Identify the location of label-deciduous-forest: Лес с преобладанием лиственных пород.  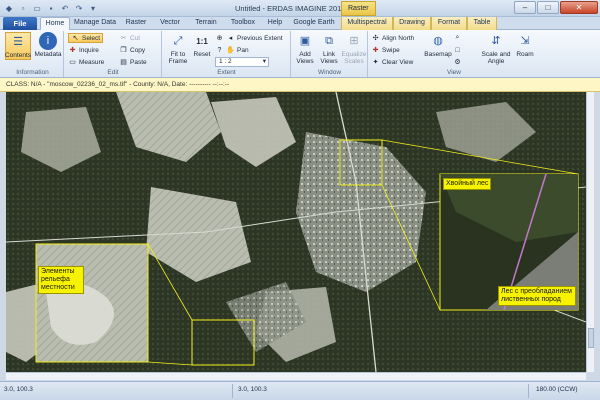
(537, 296).